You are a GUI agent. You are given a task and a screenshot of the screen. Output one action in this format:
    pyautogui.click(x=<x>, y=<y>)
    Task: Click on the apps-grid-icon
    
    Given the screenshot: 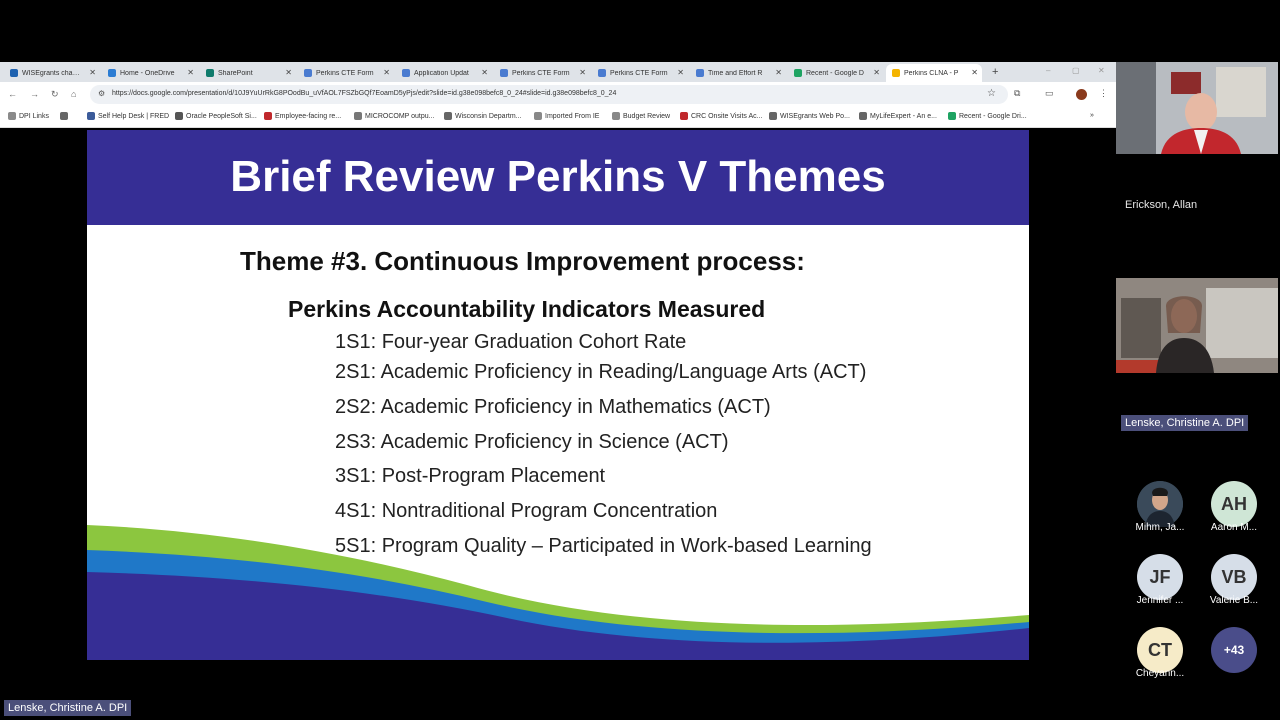 What is the action you would take?
    pyautogui.click(x=64, y=116)
    